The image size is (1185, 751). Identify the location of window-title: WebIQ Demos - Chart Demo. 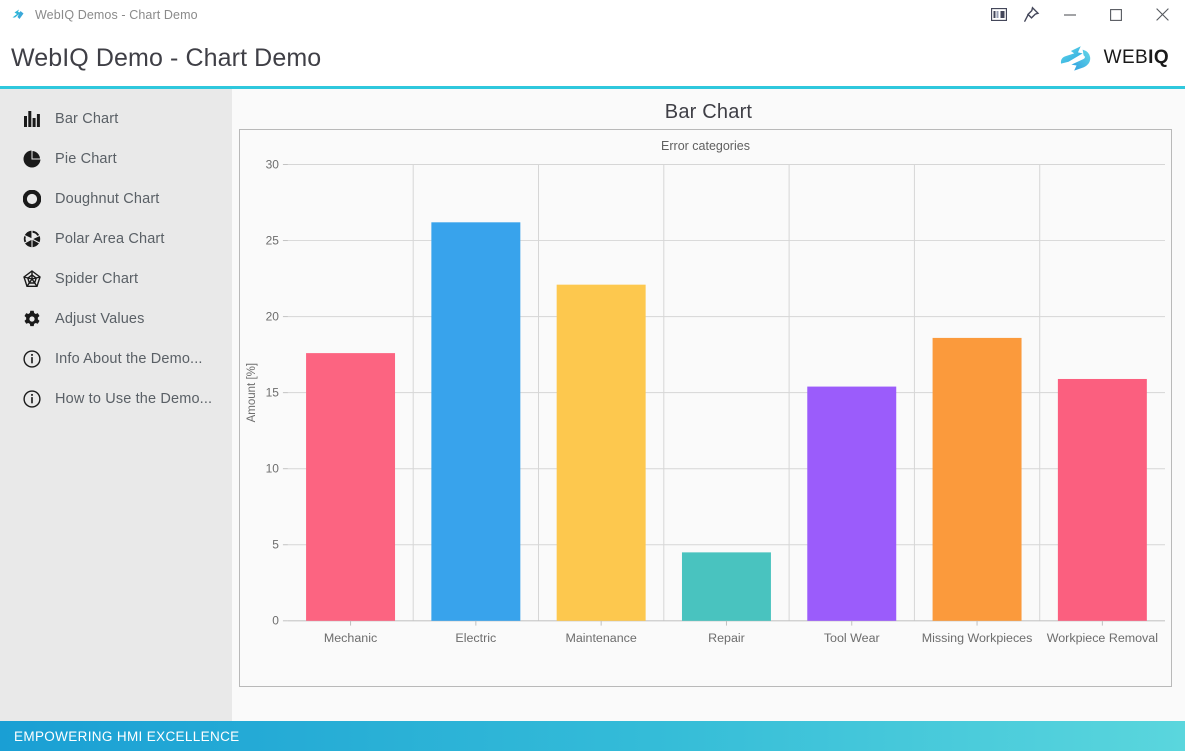
(116, 14).